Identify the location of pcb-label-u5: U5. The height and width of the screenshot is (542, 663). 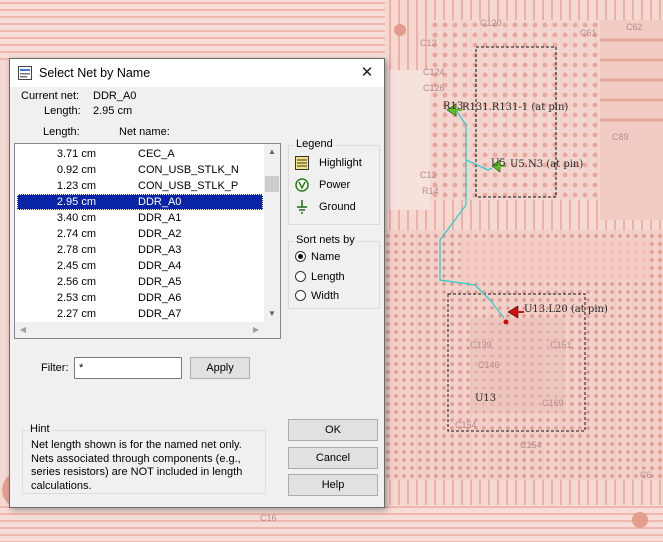
(498, 163).